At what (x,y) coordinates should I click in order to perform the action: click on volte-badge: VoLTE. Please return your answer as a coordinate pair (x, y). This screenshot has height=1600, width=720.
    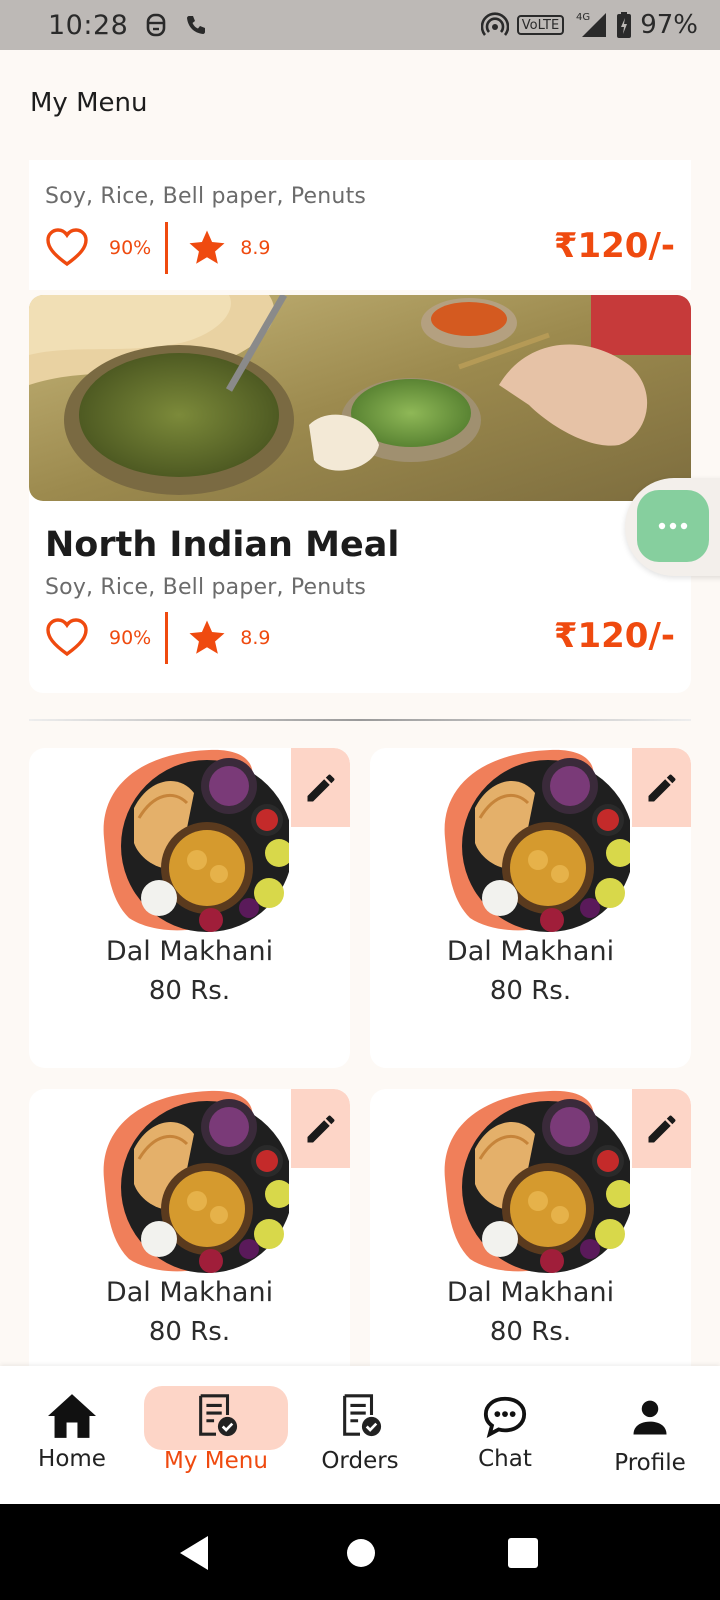
    Looking at the image, I should click on (540, 25).